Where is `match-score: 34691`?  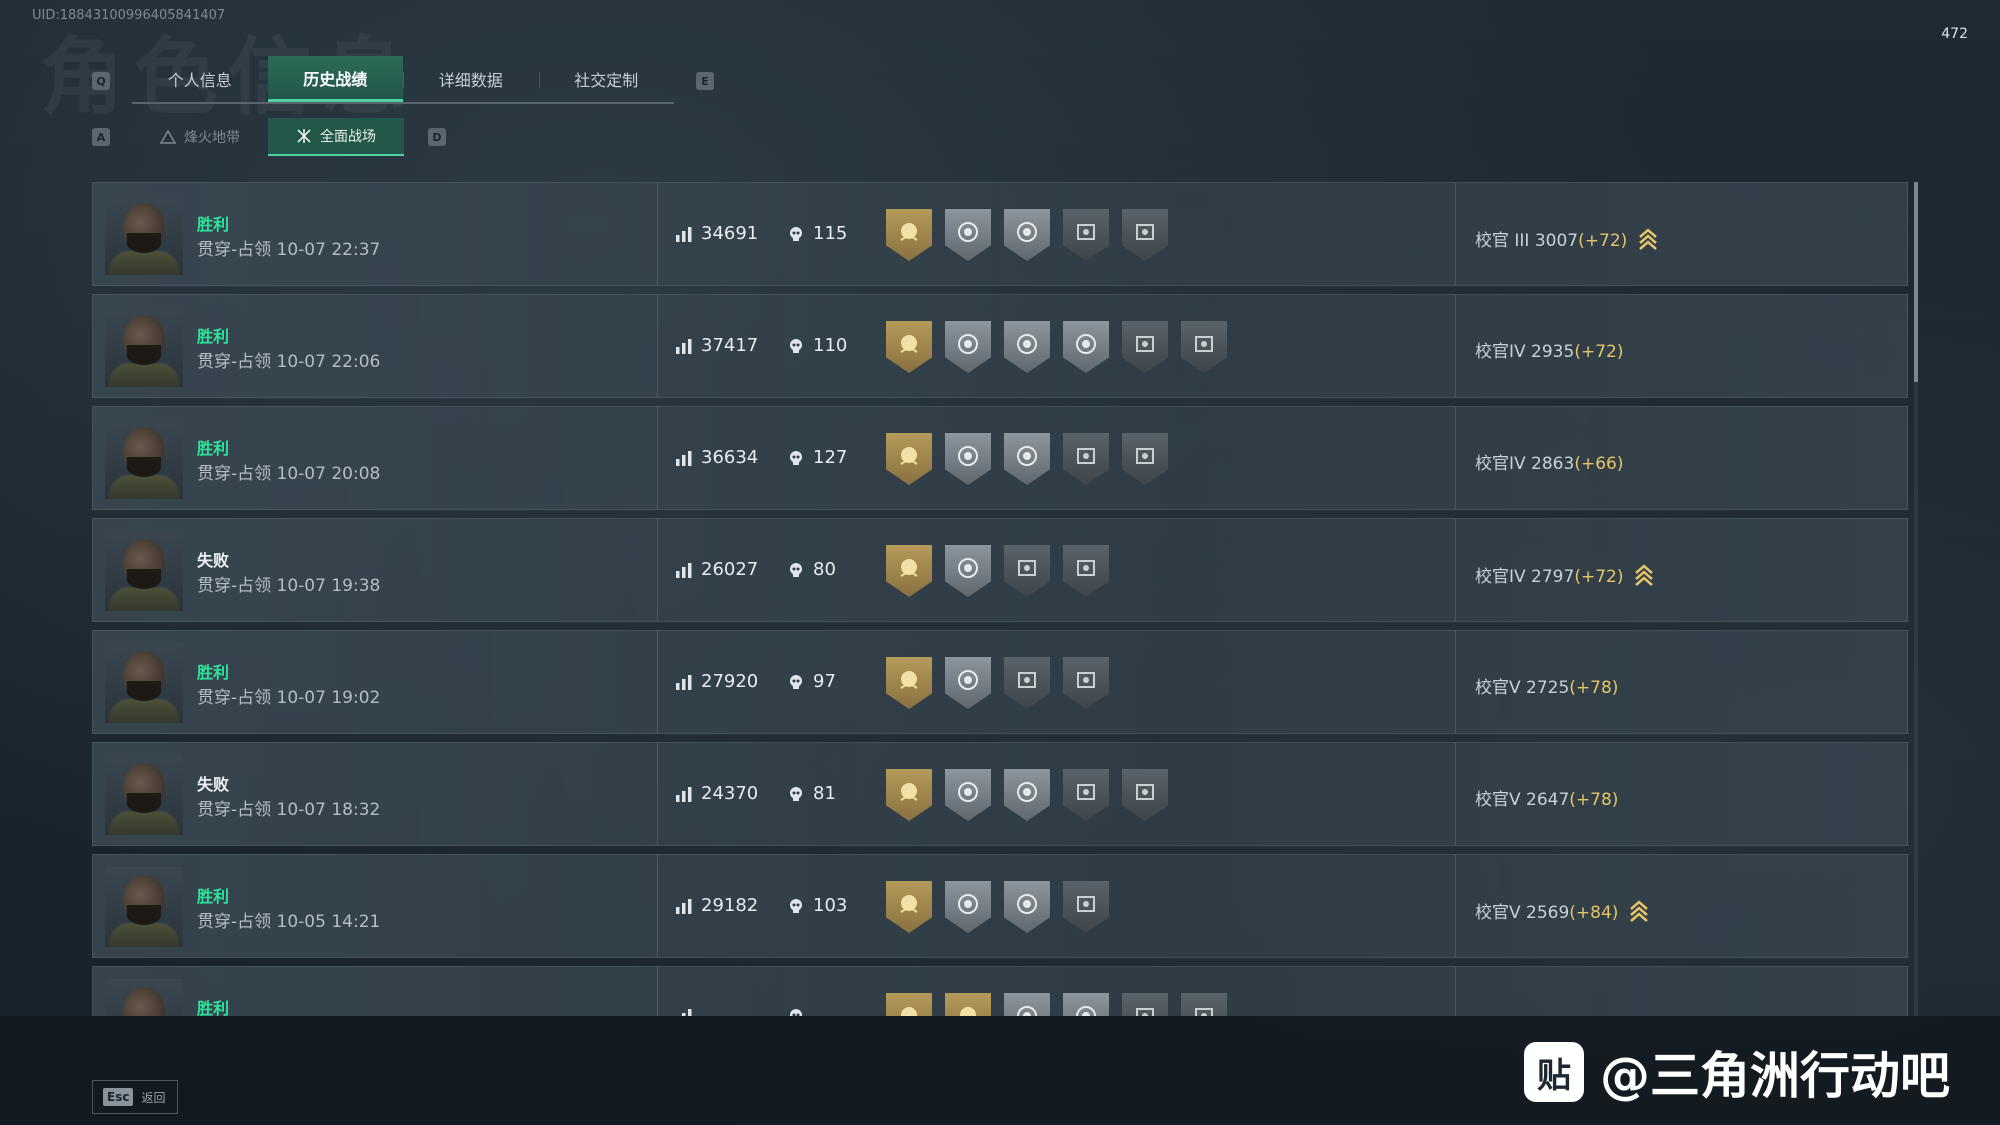
match-score: 34691 is located at coordinates (716, 233).